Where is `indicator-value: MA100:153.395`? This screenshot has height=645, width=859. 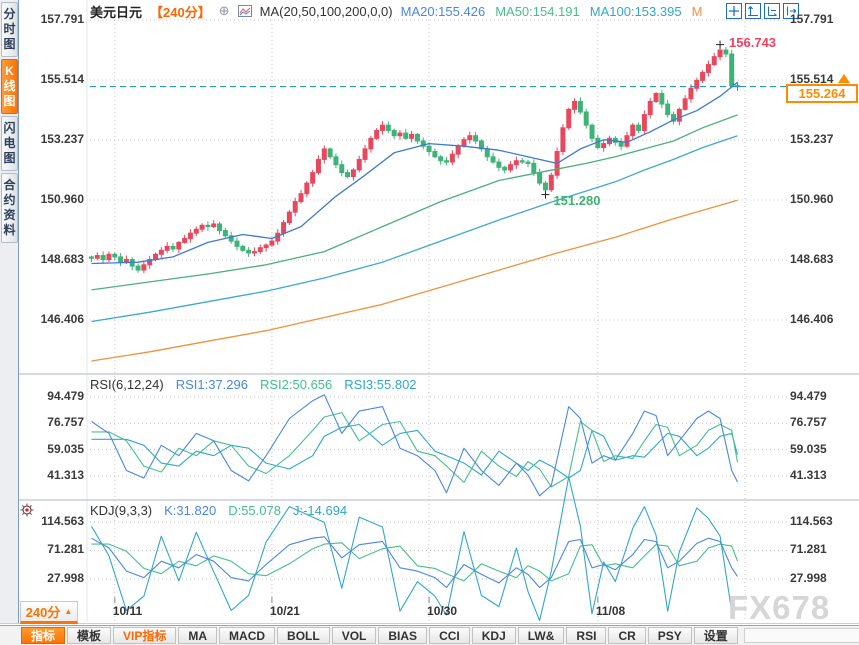 indicator-value: MA100:153.395 is located at coordinates (635, 11).